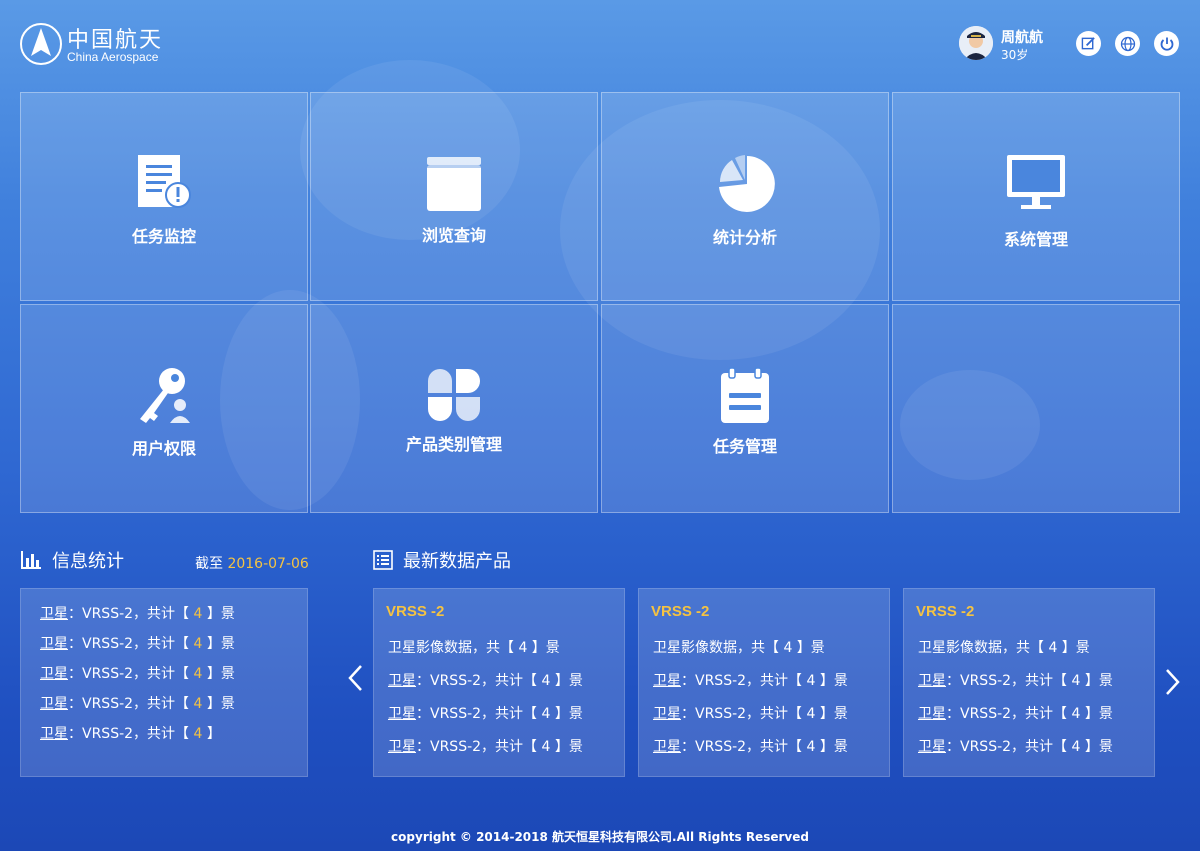 The image size is (1200, 851). I want to click on brand-subtitle: China Aerospace, so click(113, 57).